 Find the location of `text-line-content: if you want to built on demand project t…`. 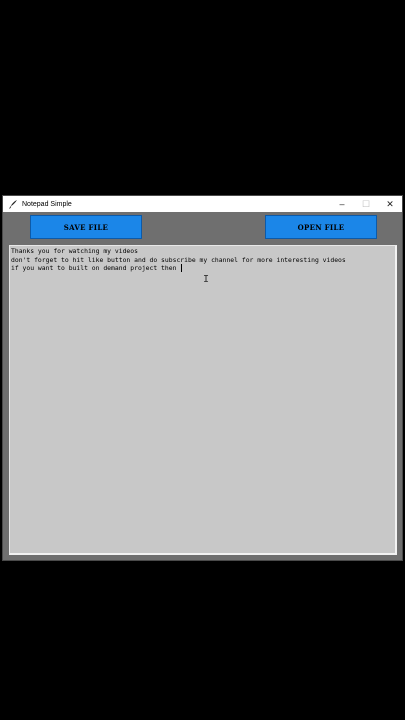

text-line-content: if you want to built on demand project t… is located at coordinates (96, 268).